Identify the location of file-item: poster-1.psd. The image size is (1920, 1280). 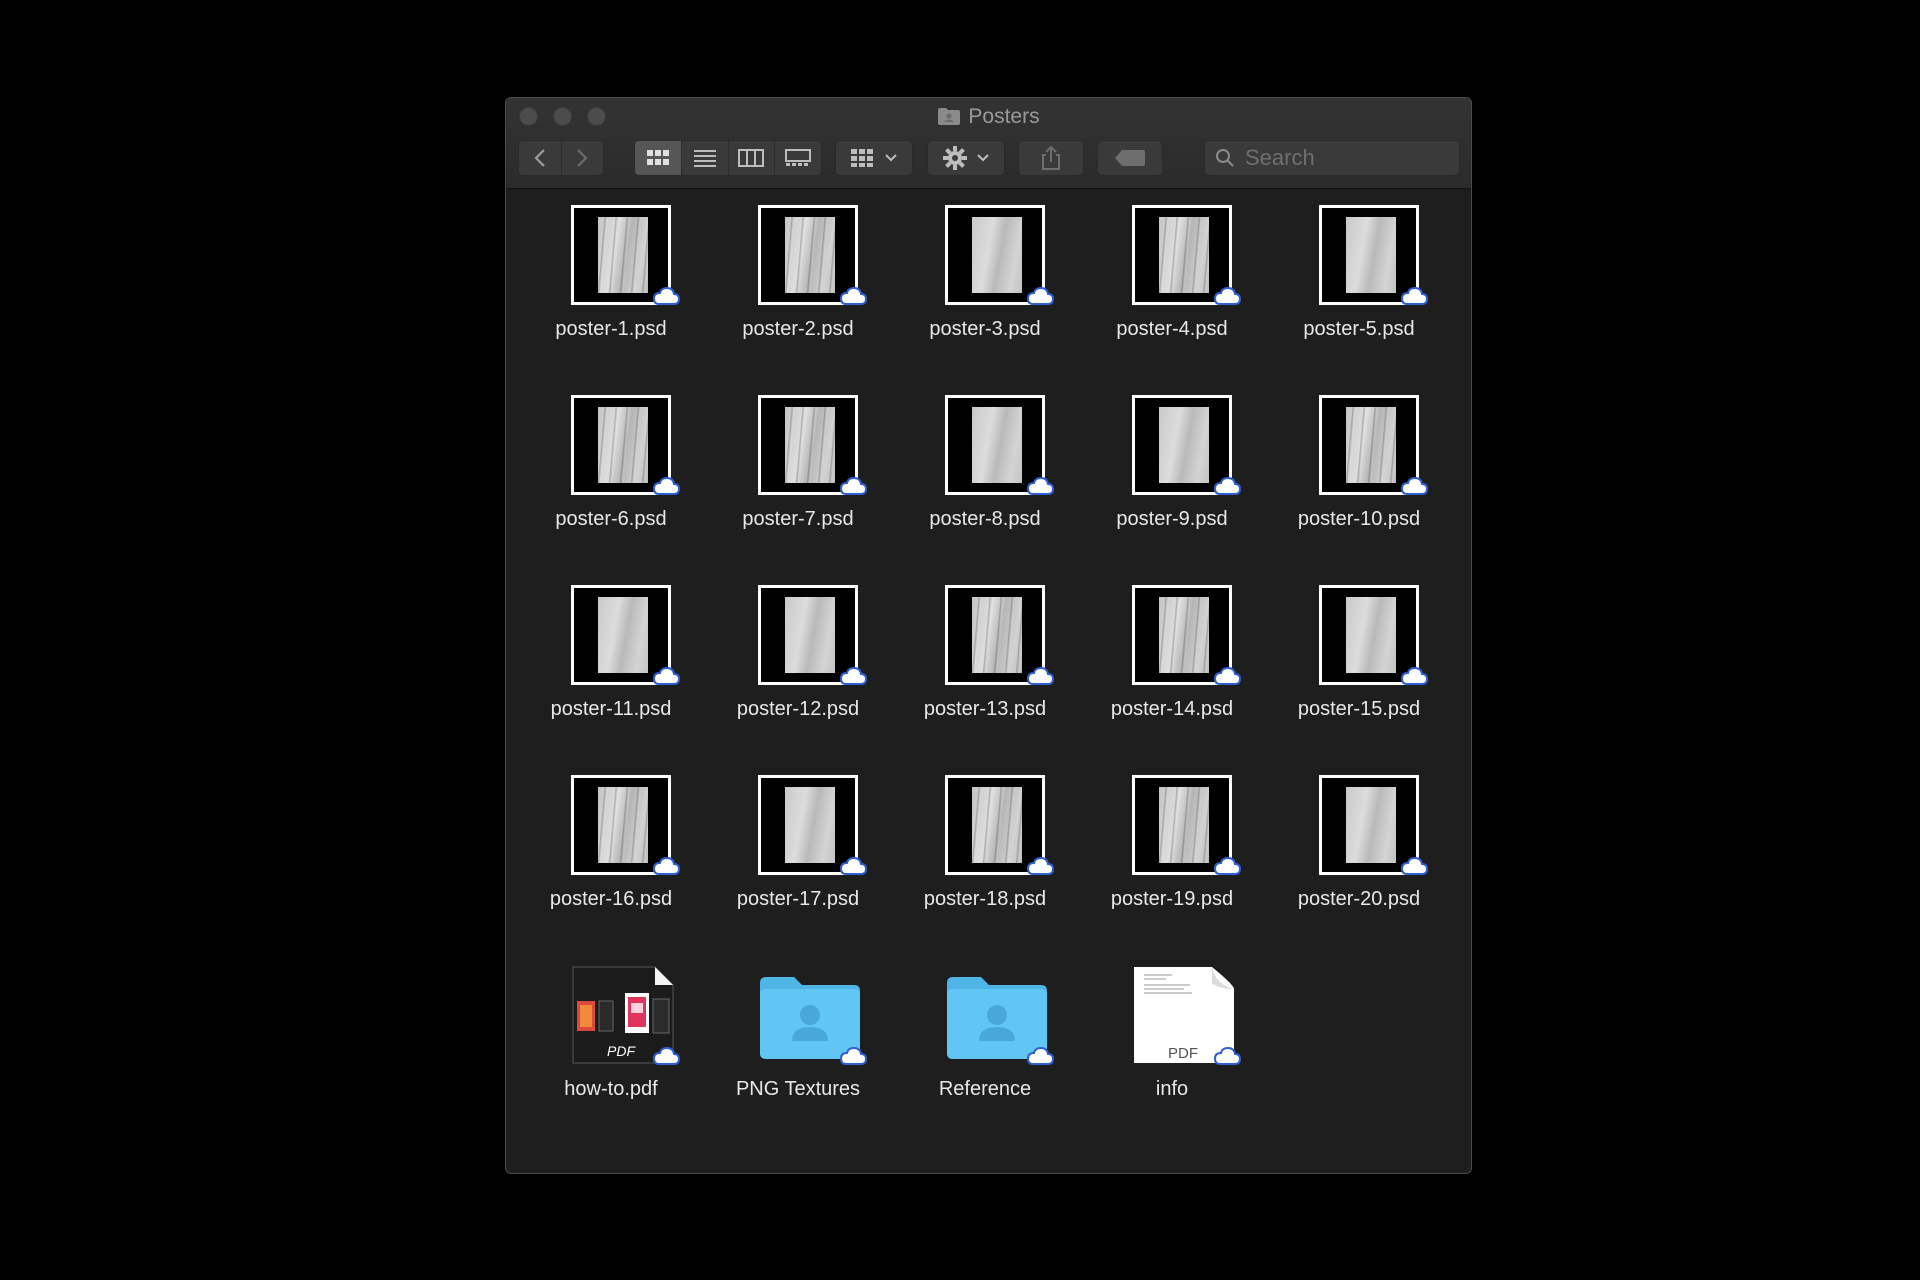
(611, 279).